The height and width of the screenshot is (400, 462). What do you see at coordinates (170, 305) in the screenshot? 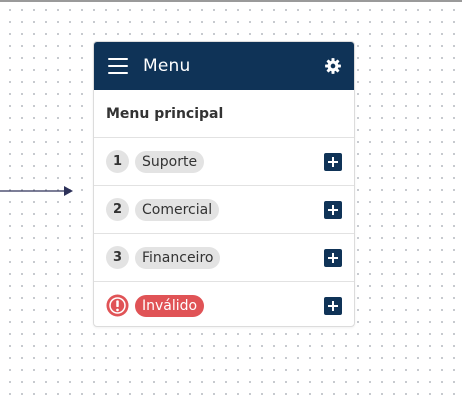
I see `invalid-item-pill: Inválido` at bounding box center [170, 305].